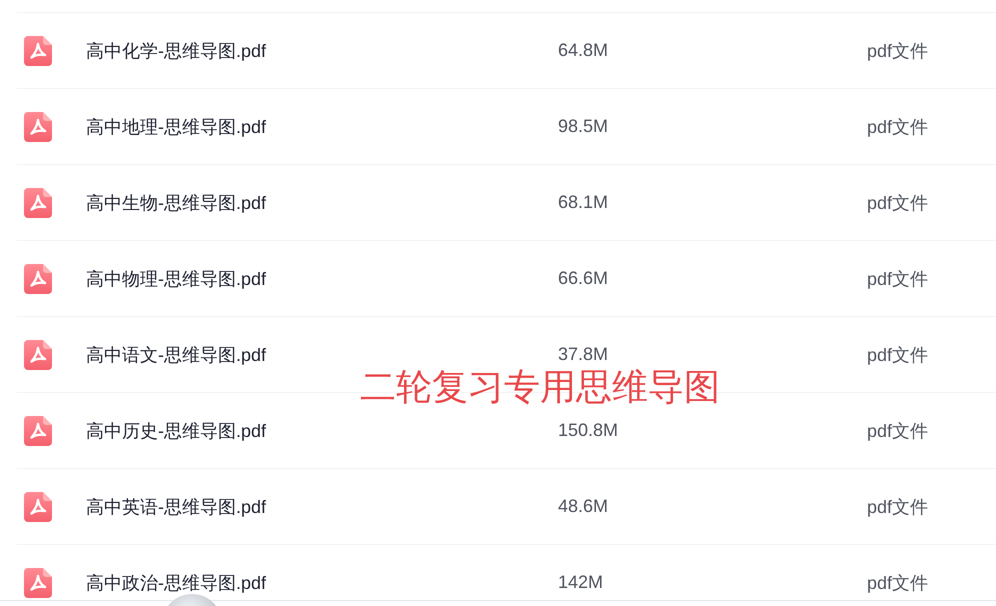 Image resolution: width=996 pixels, height=606 pixels. What do you see at coordinates (583, 506) in the screenshot?
I see `file-size: 48.6M` at bounding box center [583, 506].